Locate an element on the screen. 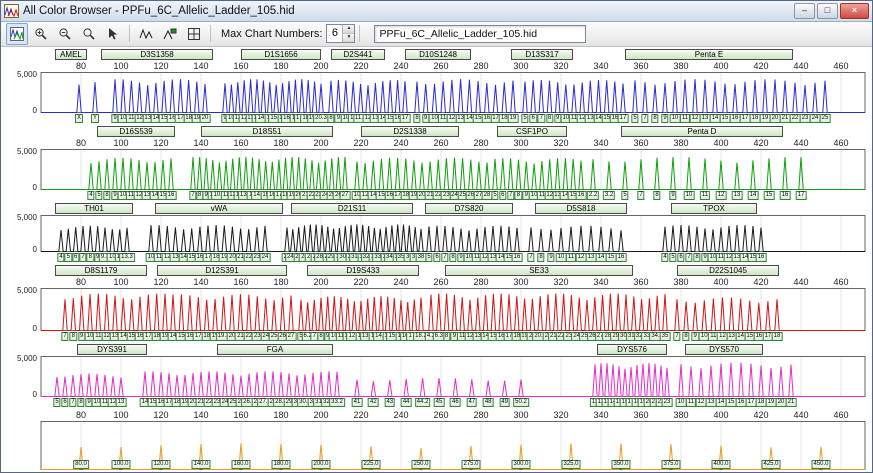  allele-label: 42 is located at coordinates (373, 402).